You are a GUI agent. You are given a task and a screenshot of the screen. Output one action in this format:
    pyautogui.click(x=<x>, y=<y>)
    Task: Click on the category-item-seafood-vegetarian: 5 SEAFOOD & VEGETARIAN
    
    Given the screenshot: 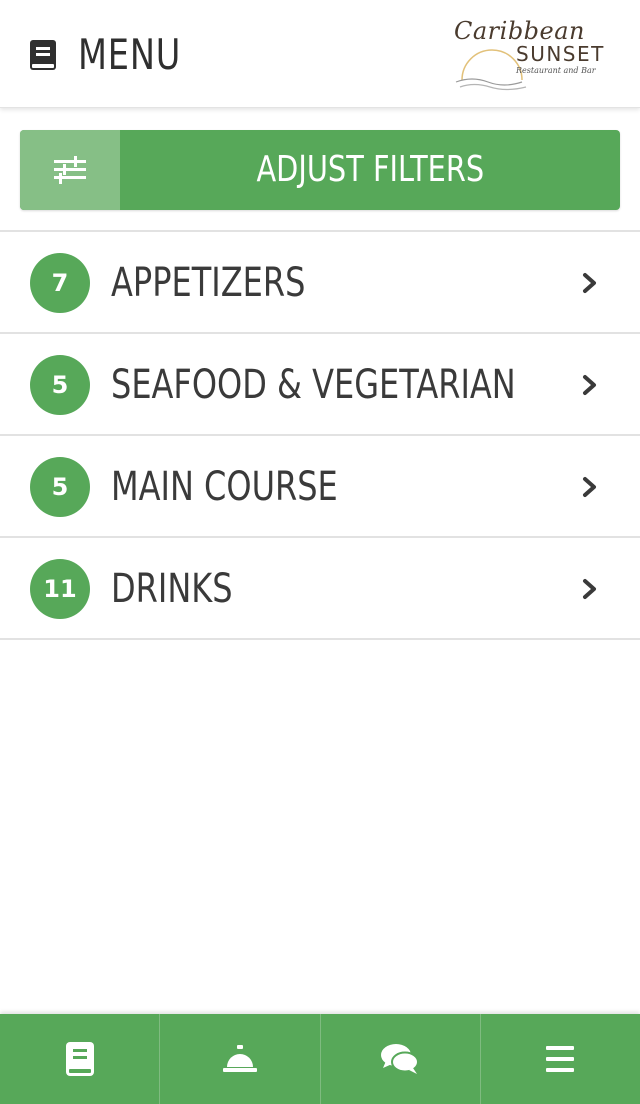 What is the action you would take?
    pyautogui.click(x=320, y=385)
    